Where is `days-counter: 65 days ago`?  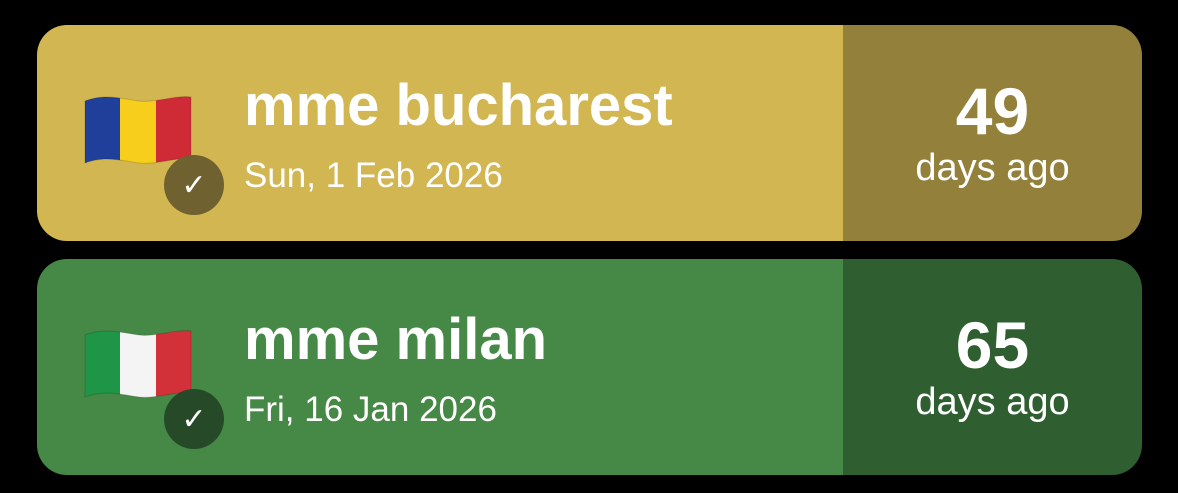
days-counter: 65 days ago is located at coordinates (992, 367).